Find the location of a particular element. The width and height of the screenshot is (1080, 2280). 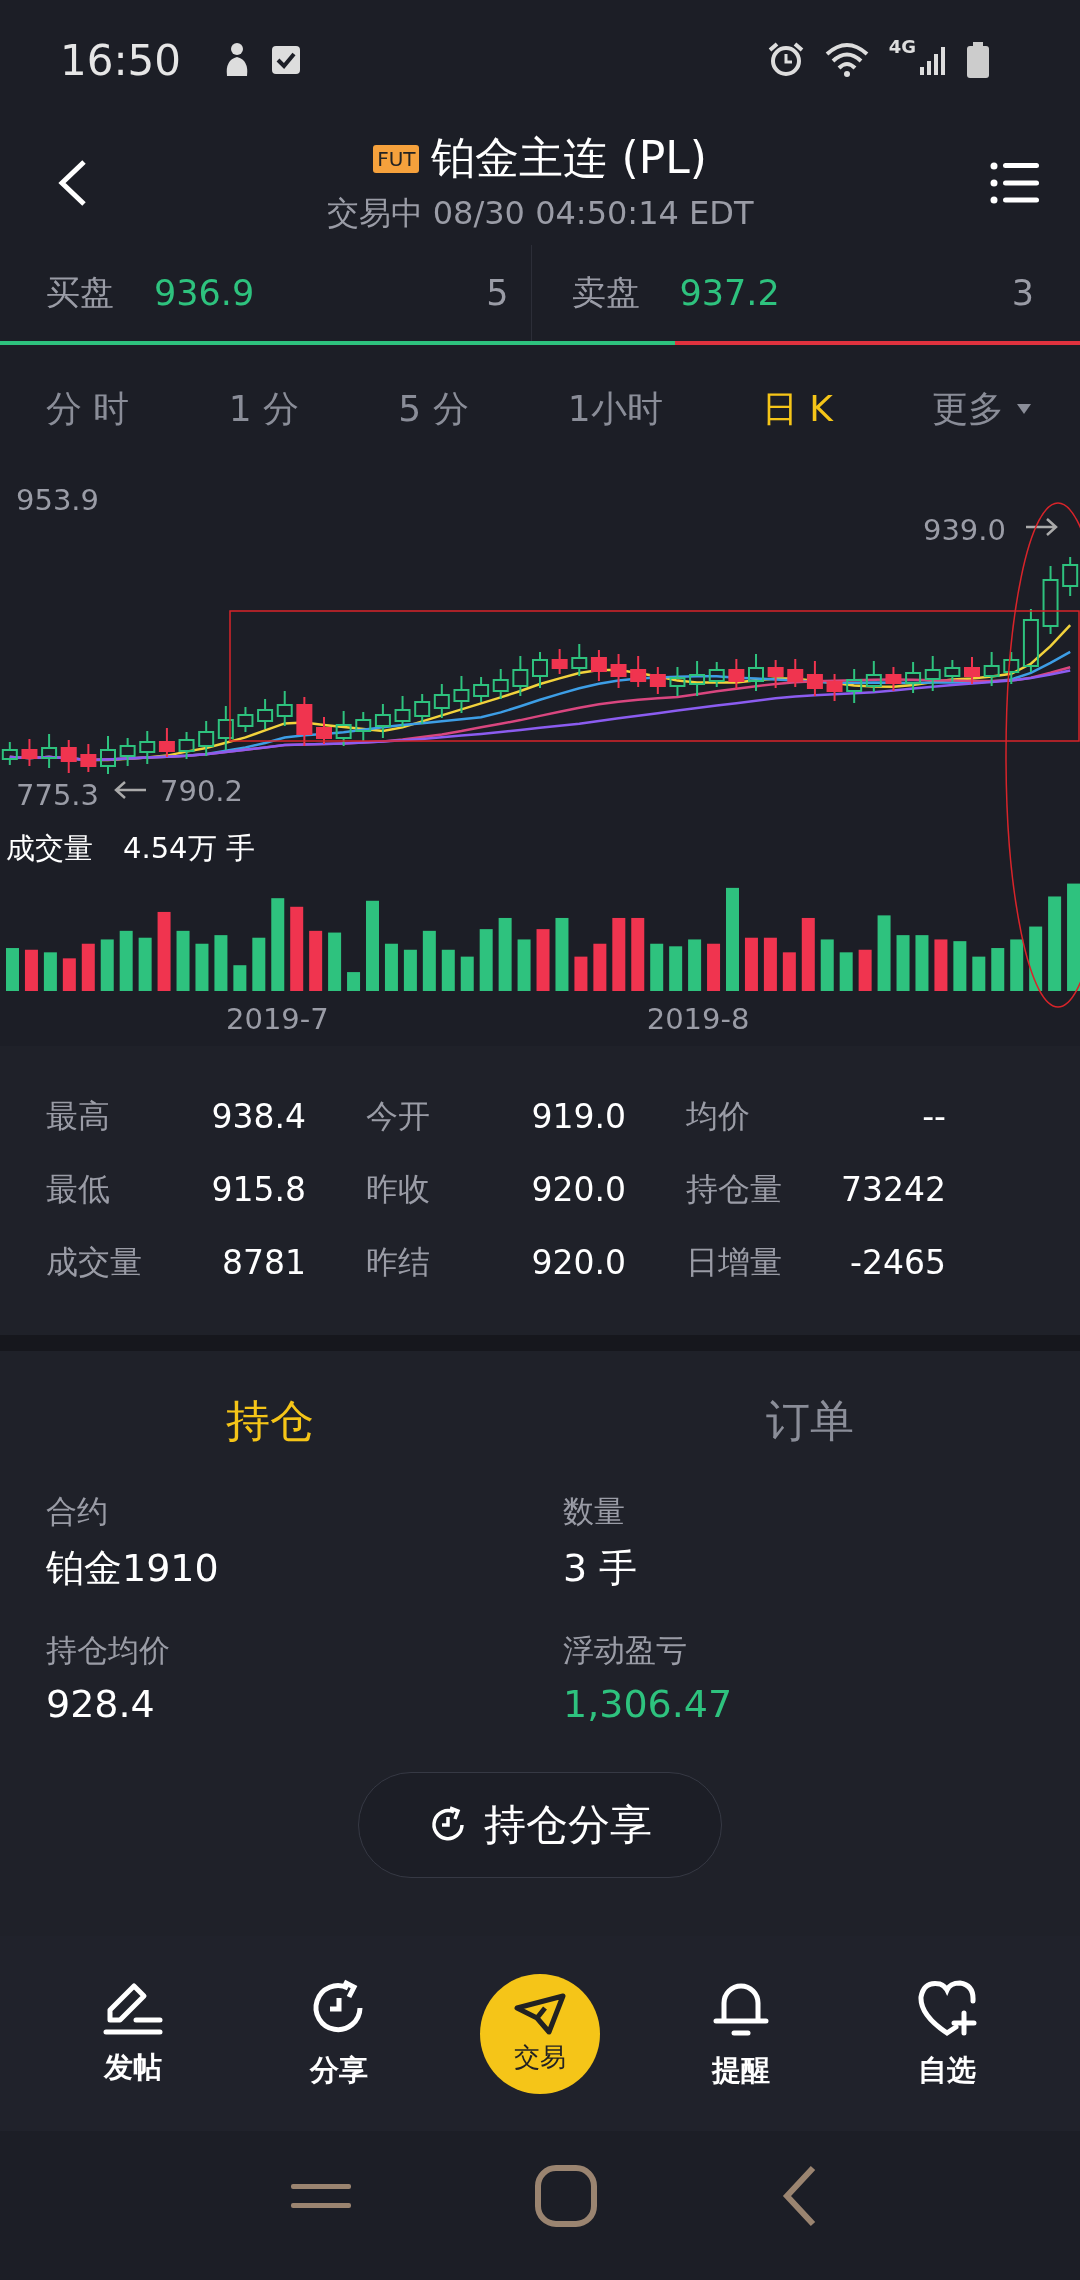

stat-label: 昨收 is located at coordinates (398, 1189).